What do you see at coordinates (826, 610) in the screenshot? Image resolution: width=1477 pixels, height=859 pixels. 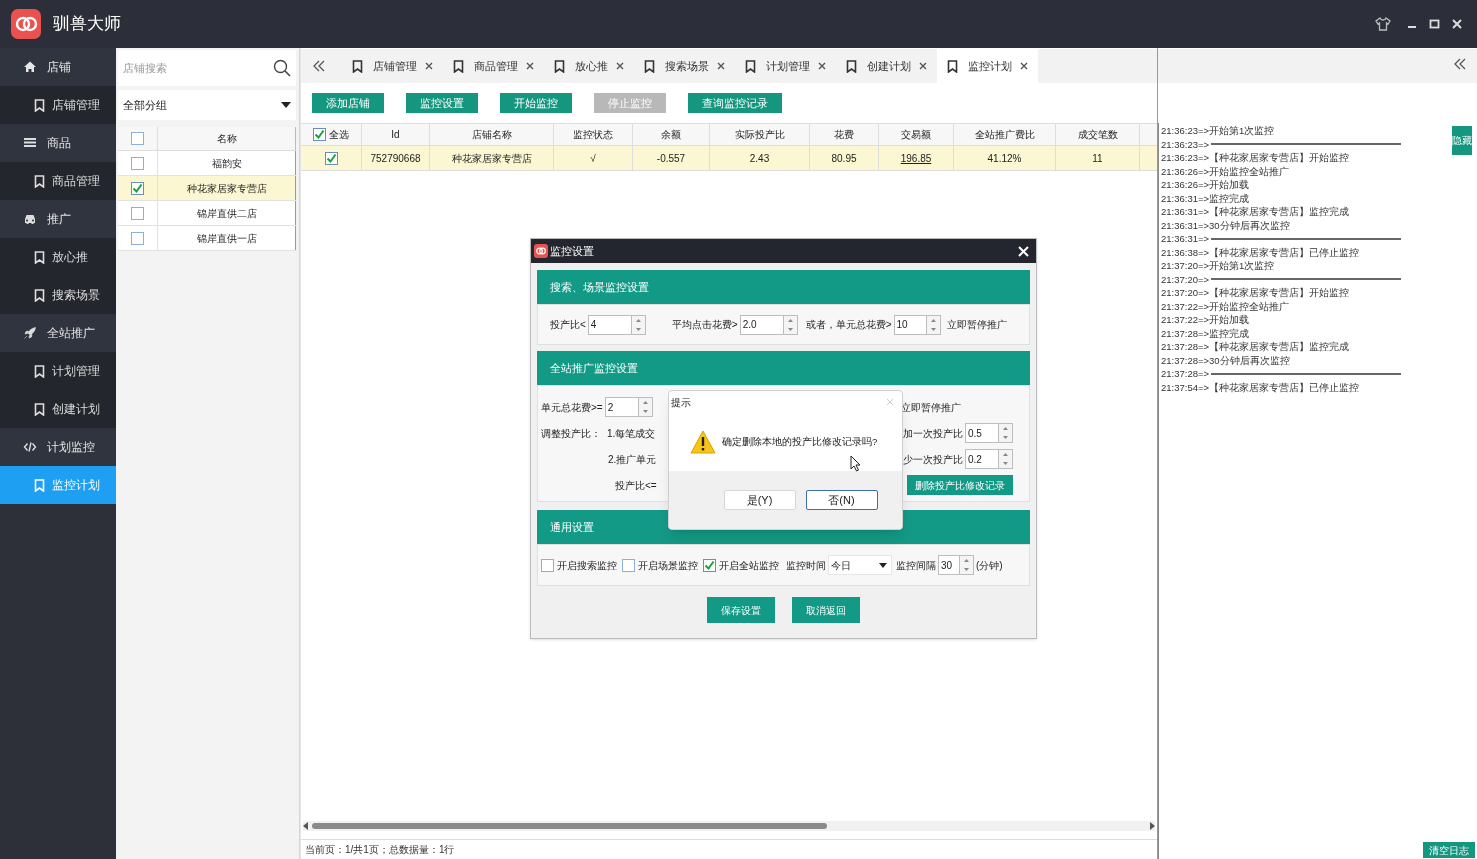 I see `dialog-button: 取消返回` at bounding box center [826, 610].